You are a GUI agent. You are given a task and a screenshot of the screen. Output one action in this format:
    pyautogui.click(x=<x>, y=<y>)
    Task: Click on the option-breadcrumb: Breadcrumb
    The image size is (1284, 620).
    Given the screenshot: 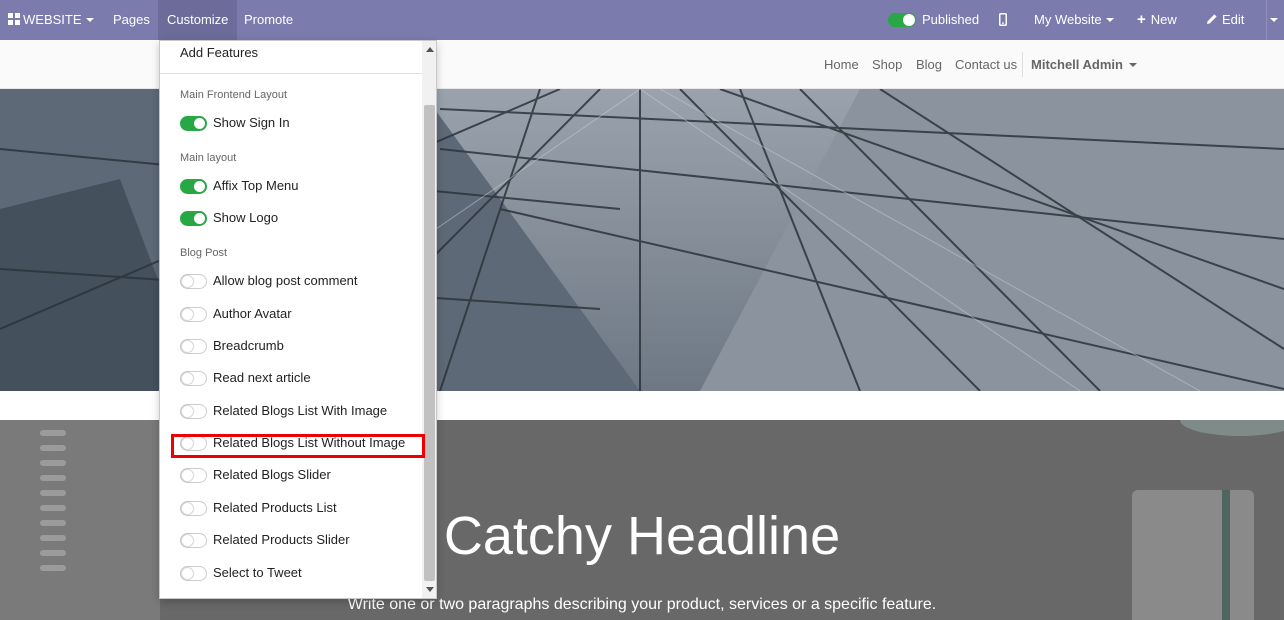 What is the action you would take?
    pyautogui.click(x=300, y=346)
    